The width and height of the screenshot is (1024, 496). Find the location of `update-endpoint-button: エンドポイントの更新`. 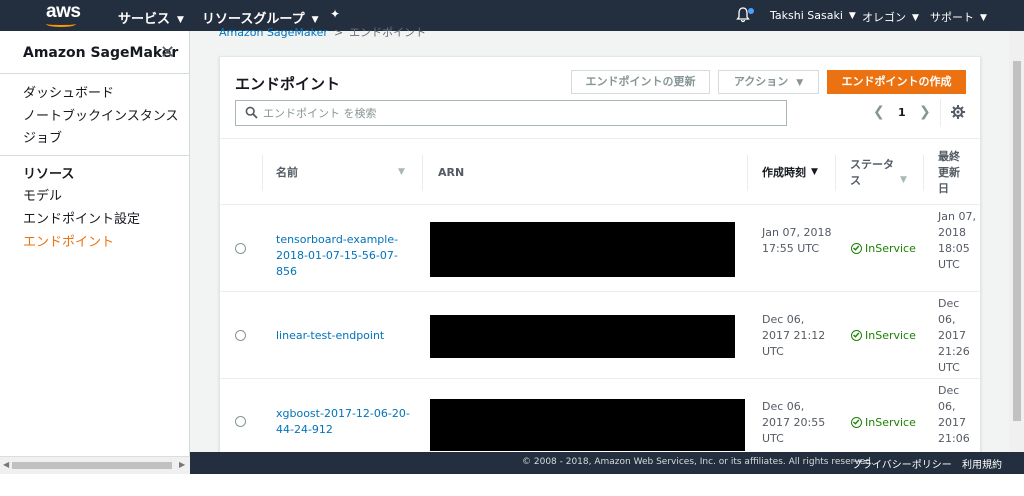

update-endpoint-button: エンドポイントの更新 is located at coordinates (640, 82).